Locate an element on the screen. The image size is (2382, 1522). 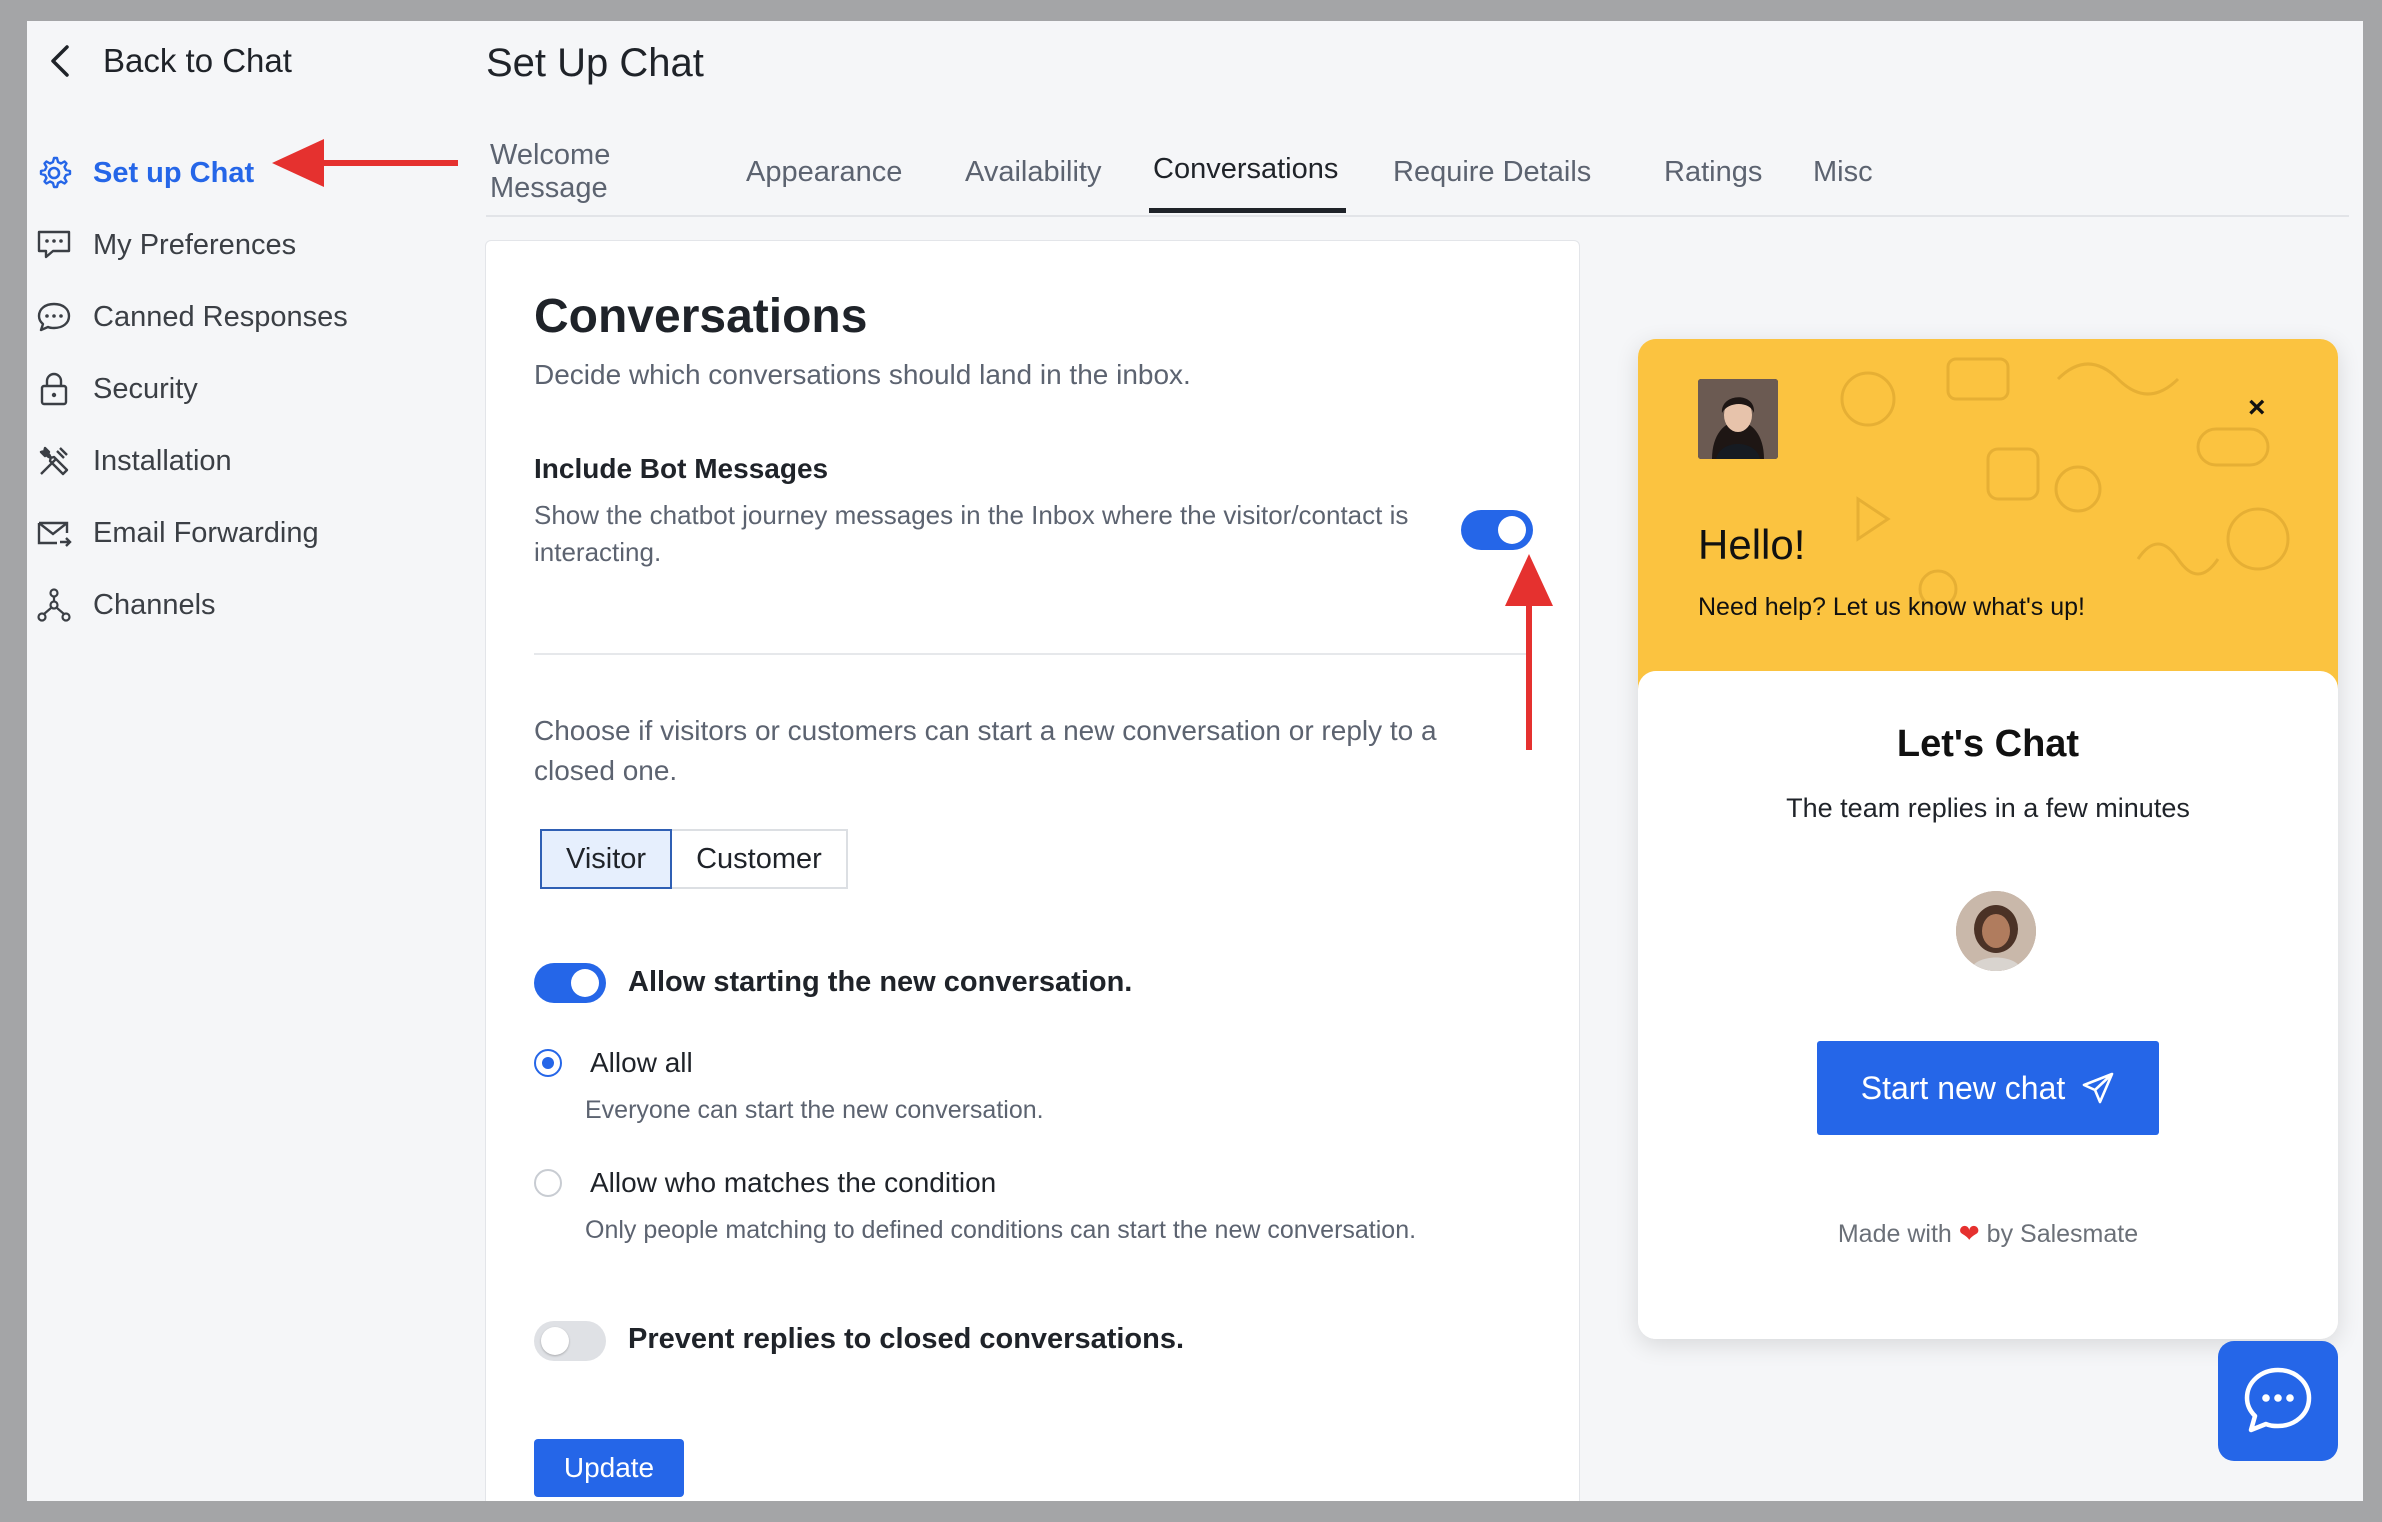
sidebar-item-label: Email Forwarding is located at coordinates (206, 532).